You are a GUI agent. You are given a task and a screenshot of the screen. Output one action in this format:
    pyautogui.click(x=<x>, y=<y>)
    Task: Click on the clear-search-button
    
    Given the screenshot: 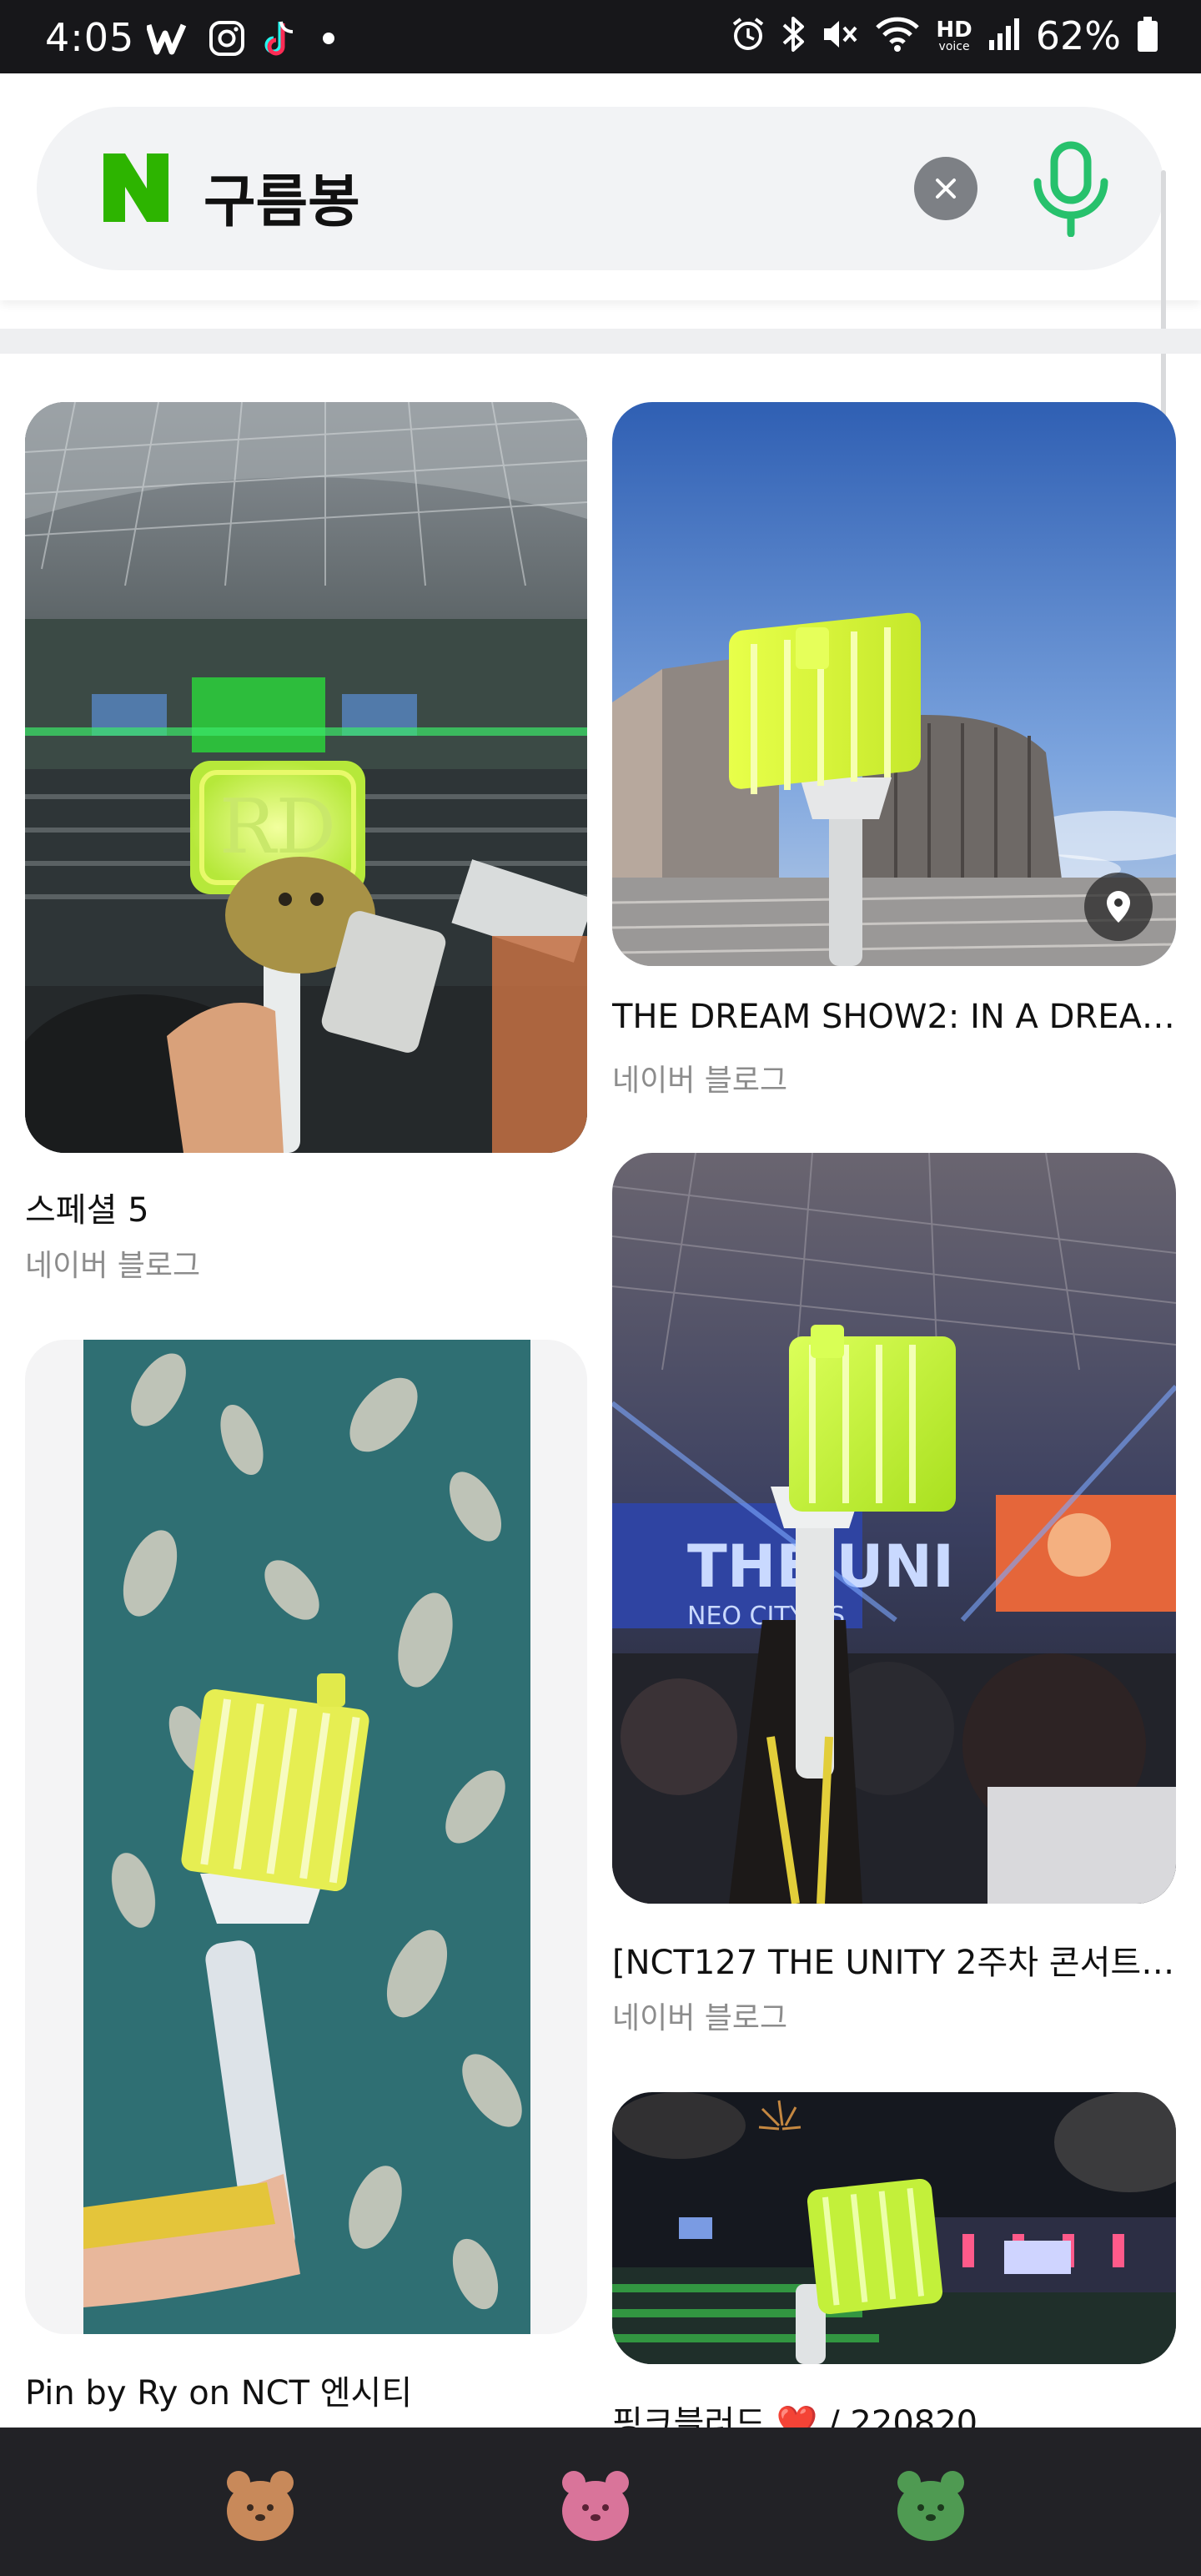 What is the action you would take?
    pyautogui.click(x=946, y=188)
    